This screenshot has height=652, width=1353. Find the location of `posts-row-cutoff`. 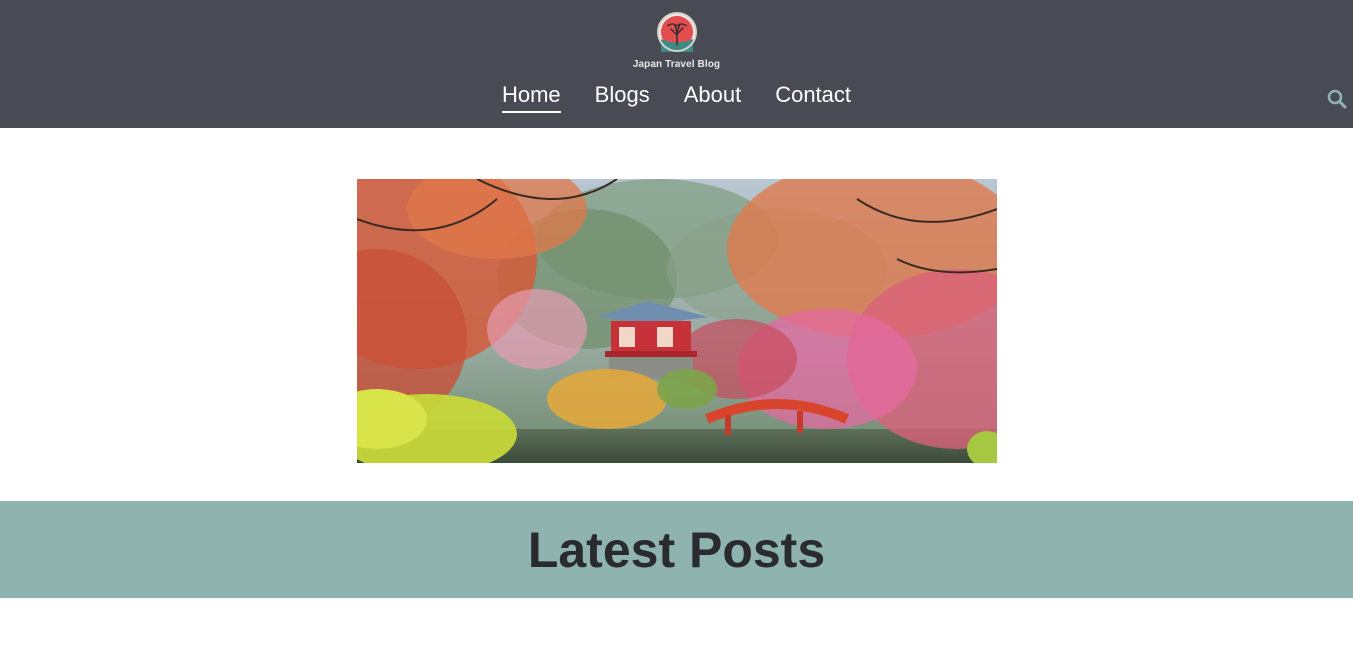

posts-row-cutoff is located at coordinates (676, 646).